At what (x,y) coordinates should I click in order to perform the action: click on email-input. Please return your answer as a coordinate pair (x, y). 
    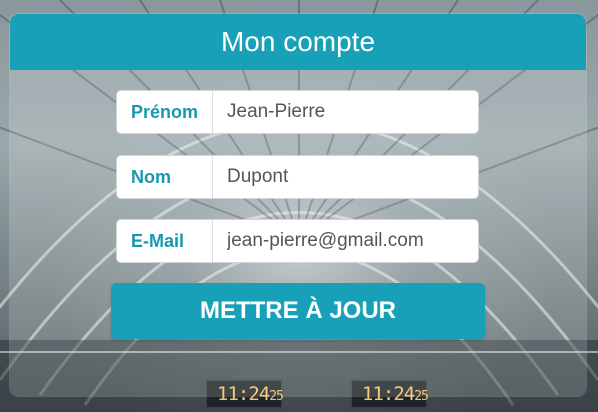
    Looking at the image, I should click on (345, 241).